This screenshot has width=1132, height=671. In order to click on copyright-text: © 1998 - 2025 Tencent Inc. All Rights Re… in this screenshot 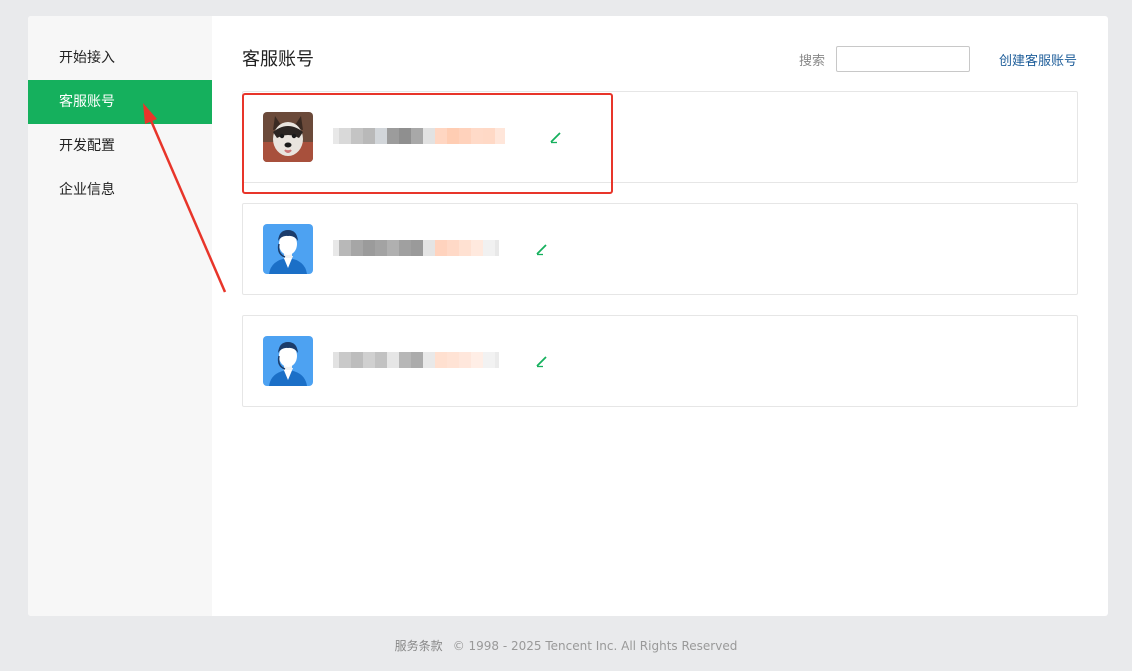, I will do `click(595, 646)`.